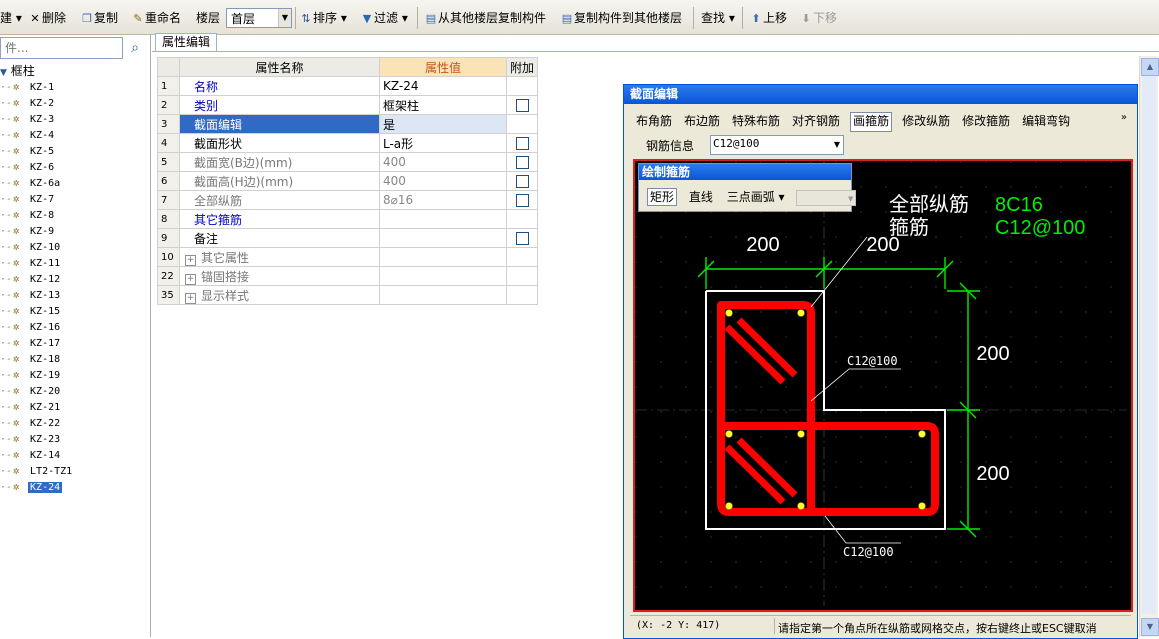 The height and width of the screenshot is (639, 1159). Describe the element at coordinates (75, 231) in the screenshot. I see `tree-item: ·-✲ KZ-9` at that location.